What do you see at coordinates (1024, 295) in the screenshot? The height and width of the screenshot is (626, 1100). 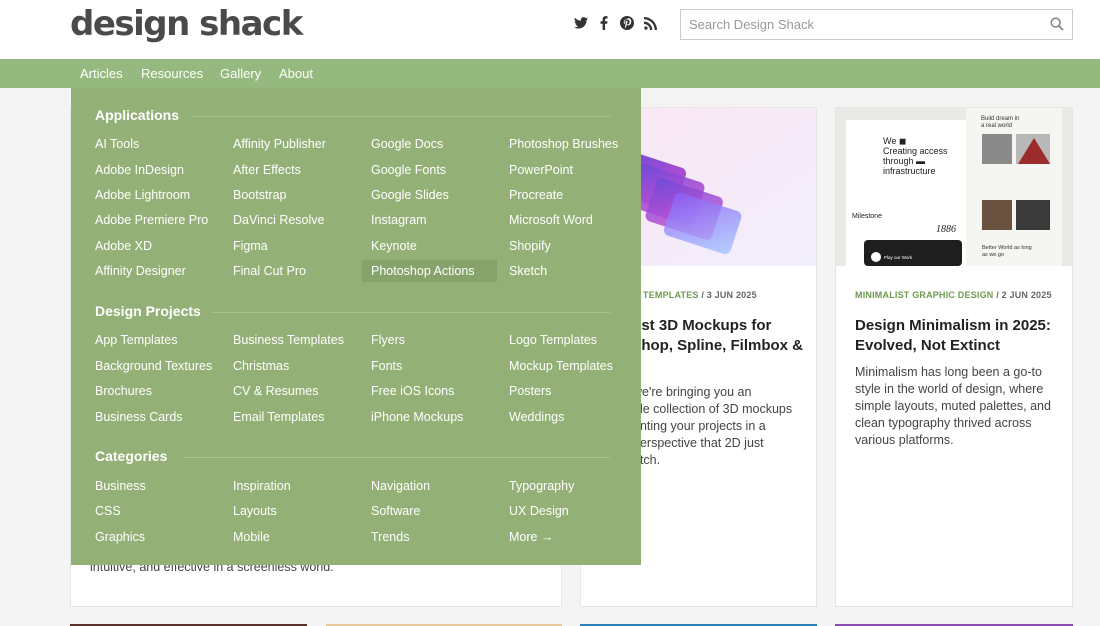 I see `card-right-date: / 2 JUN 2025` at bounding box center [1024, 295].